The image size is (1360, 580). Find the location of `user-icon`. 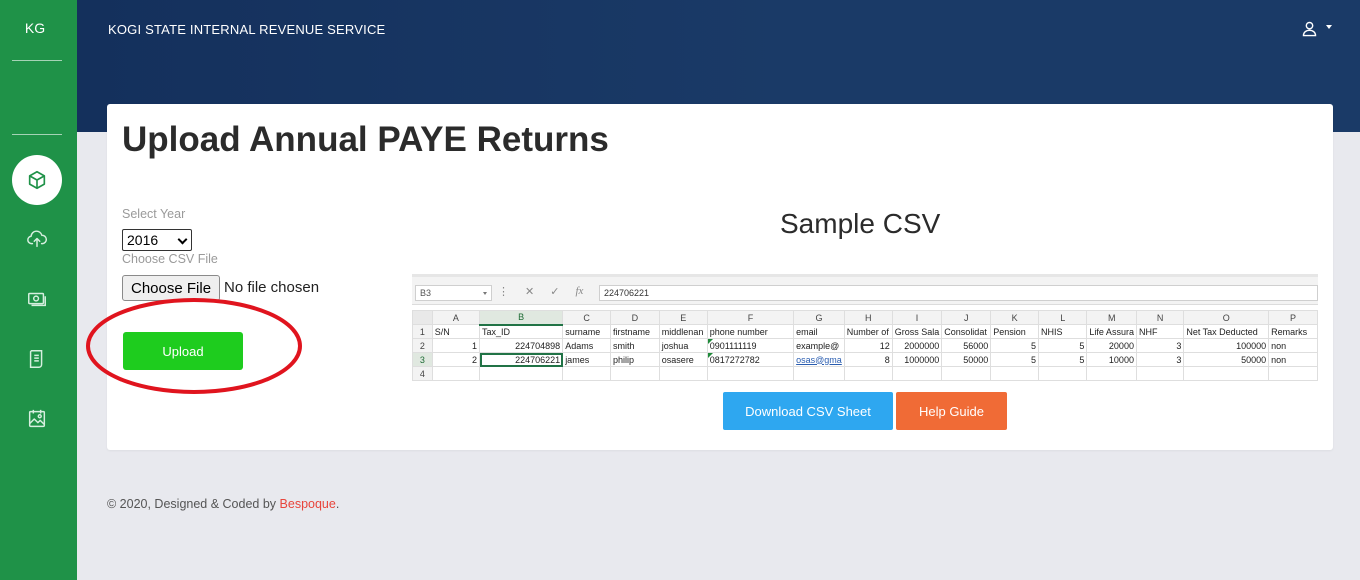

user-icon is located at coordinates (1309, 29).